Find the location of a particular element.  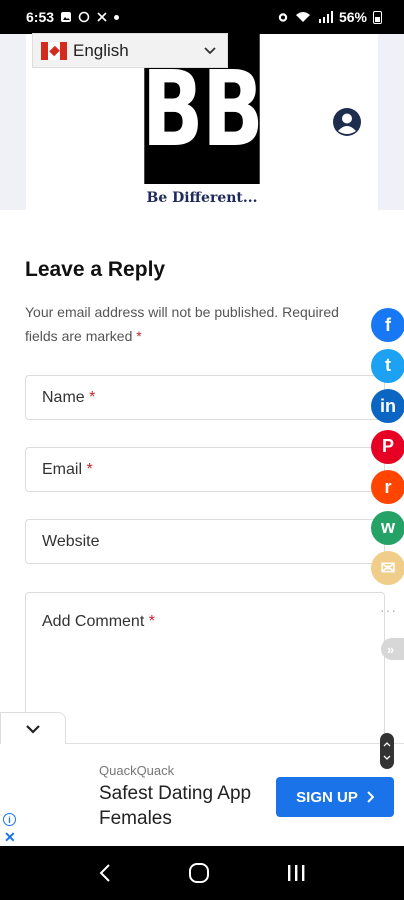

arrow-up-icon is located at coordinates (387, 744).